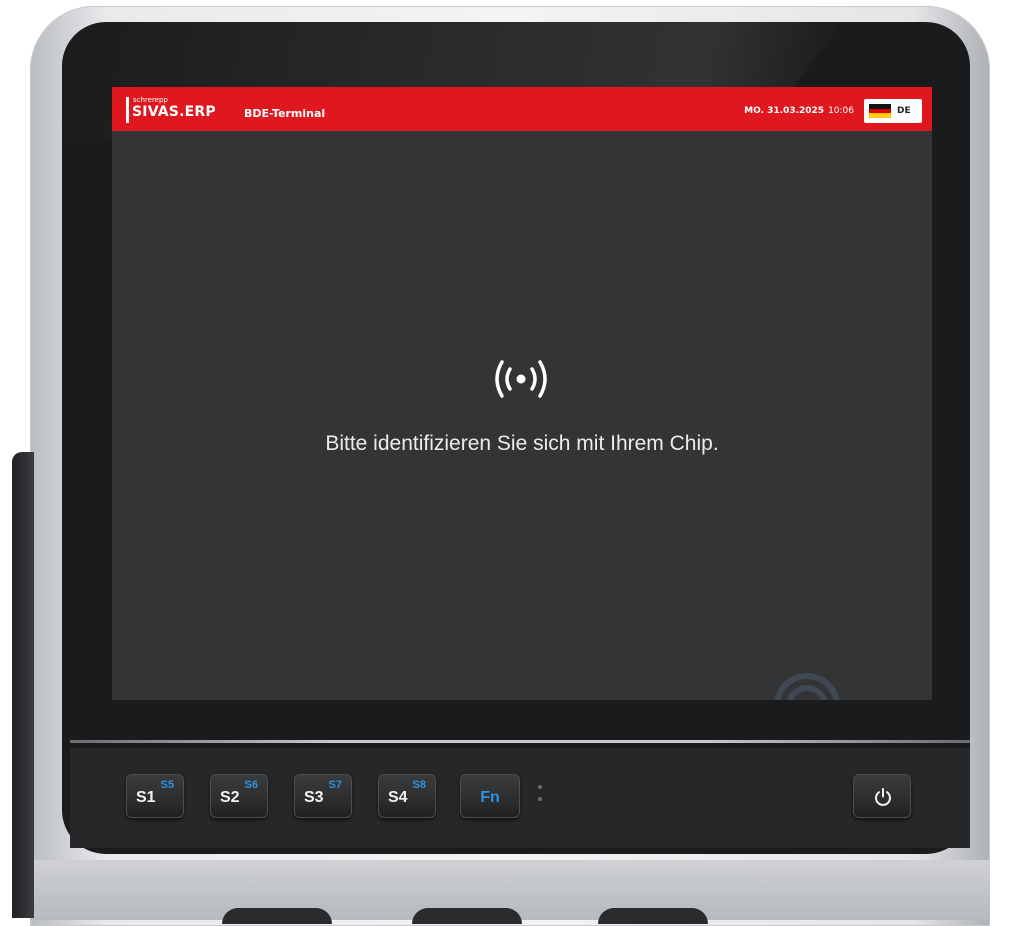 The height and width of the screenshot is (926, 1014). I want to click on key-main-label: S1, so click(146, 797).